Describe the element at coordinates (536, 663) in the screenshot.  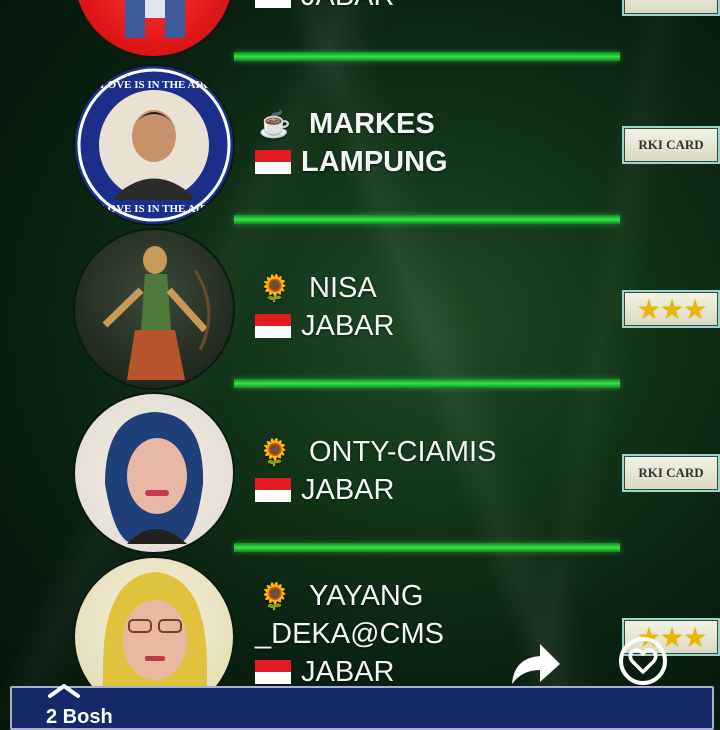
I see `share-icon` at that location.